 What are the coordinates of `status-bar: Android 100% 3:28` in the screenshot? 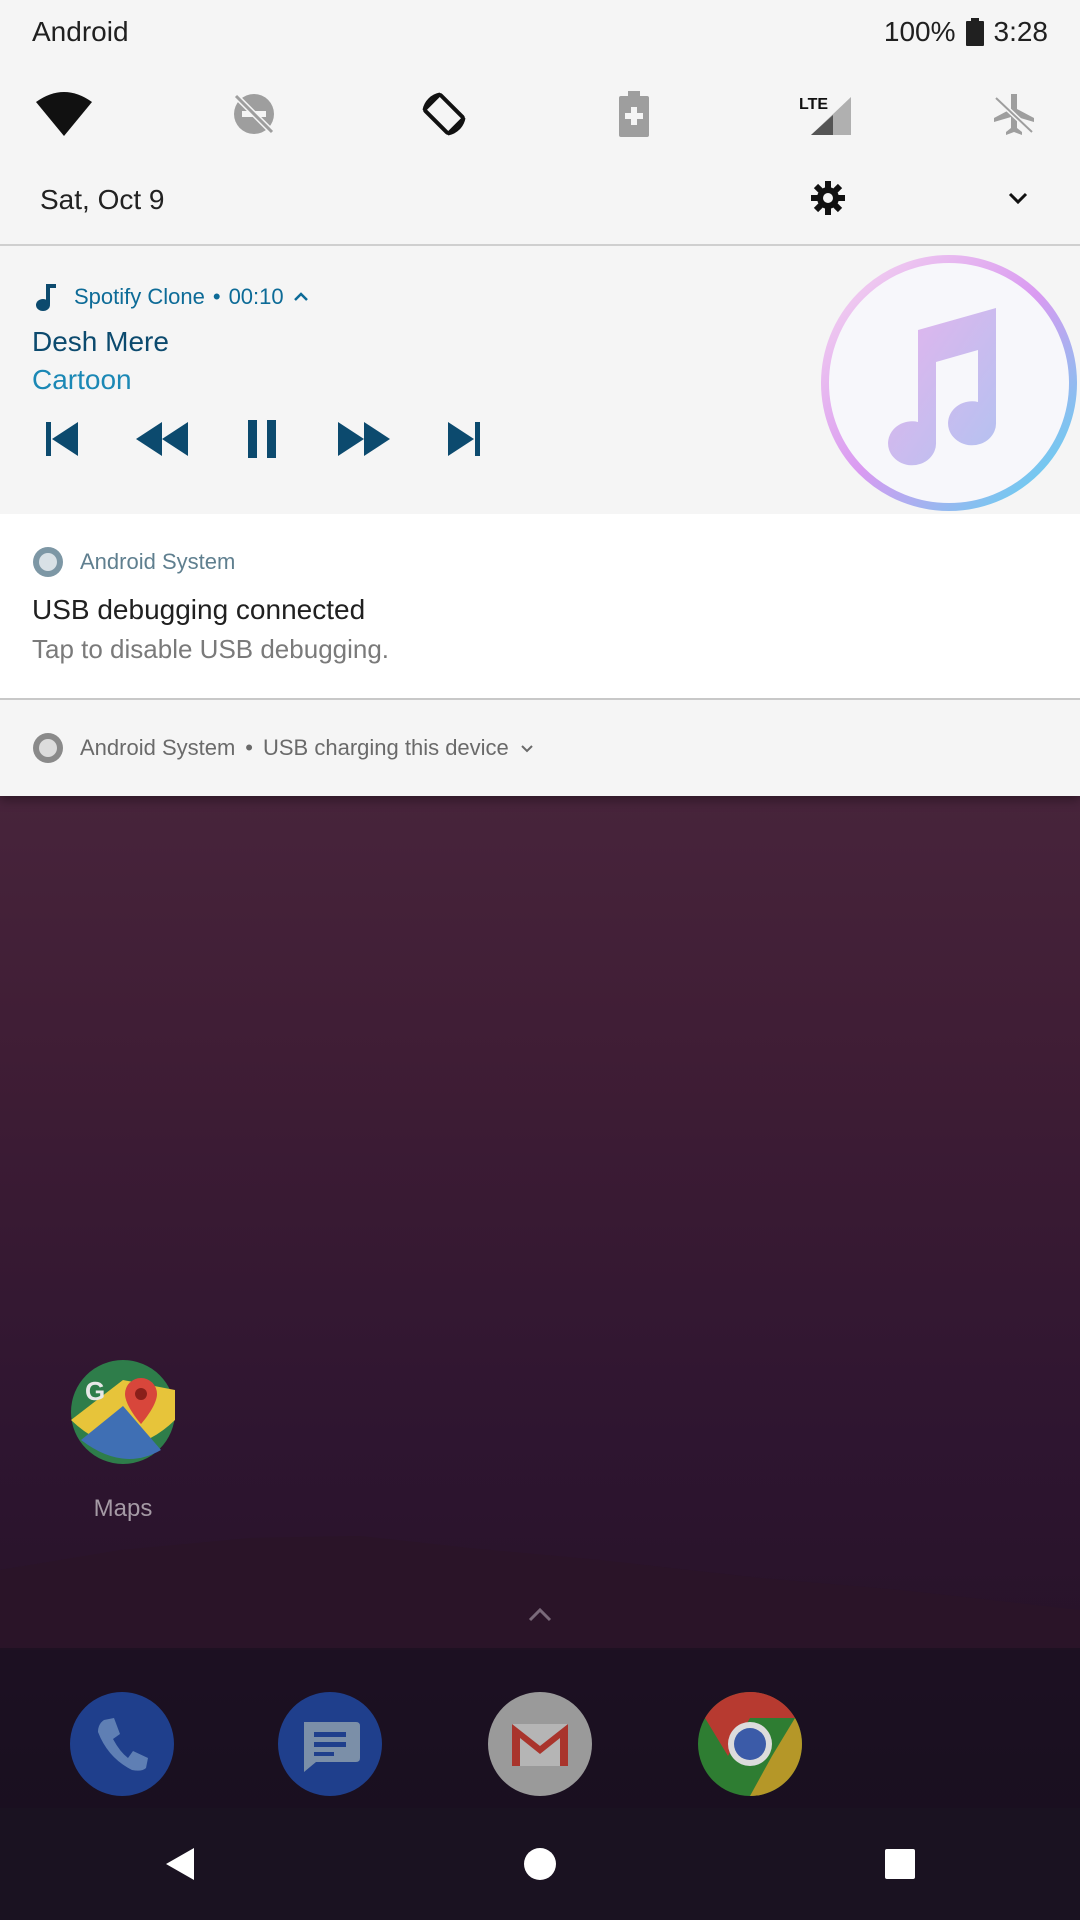 It's located at (540, 32).